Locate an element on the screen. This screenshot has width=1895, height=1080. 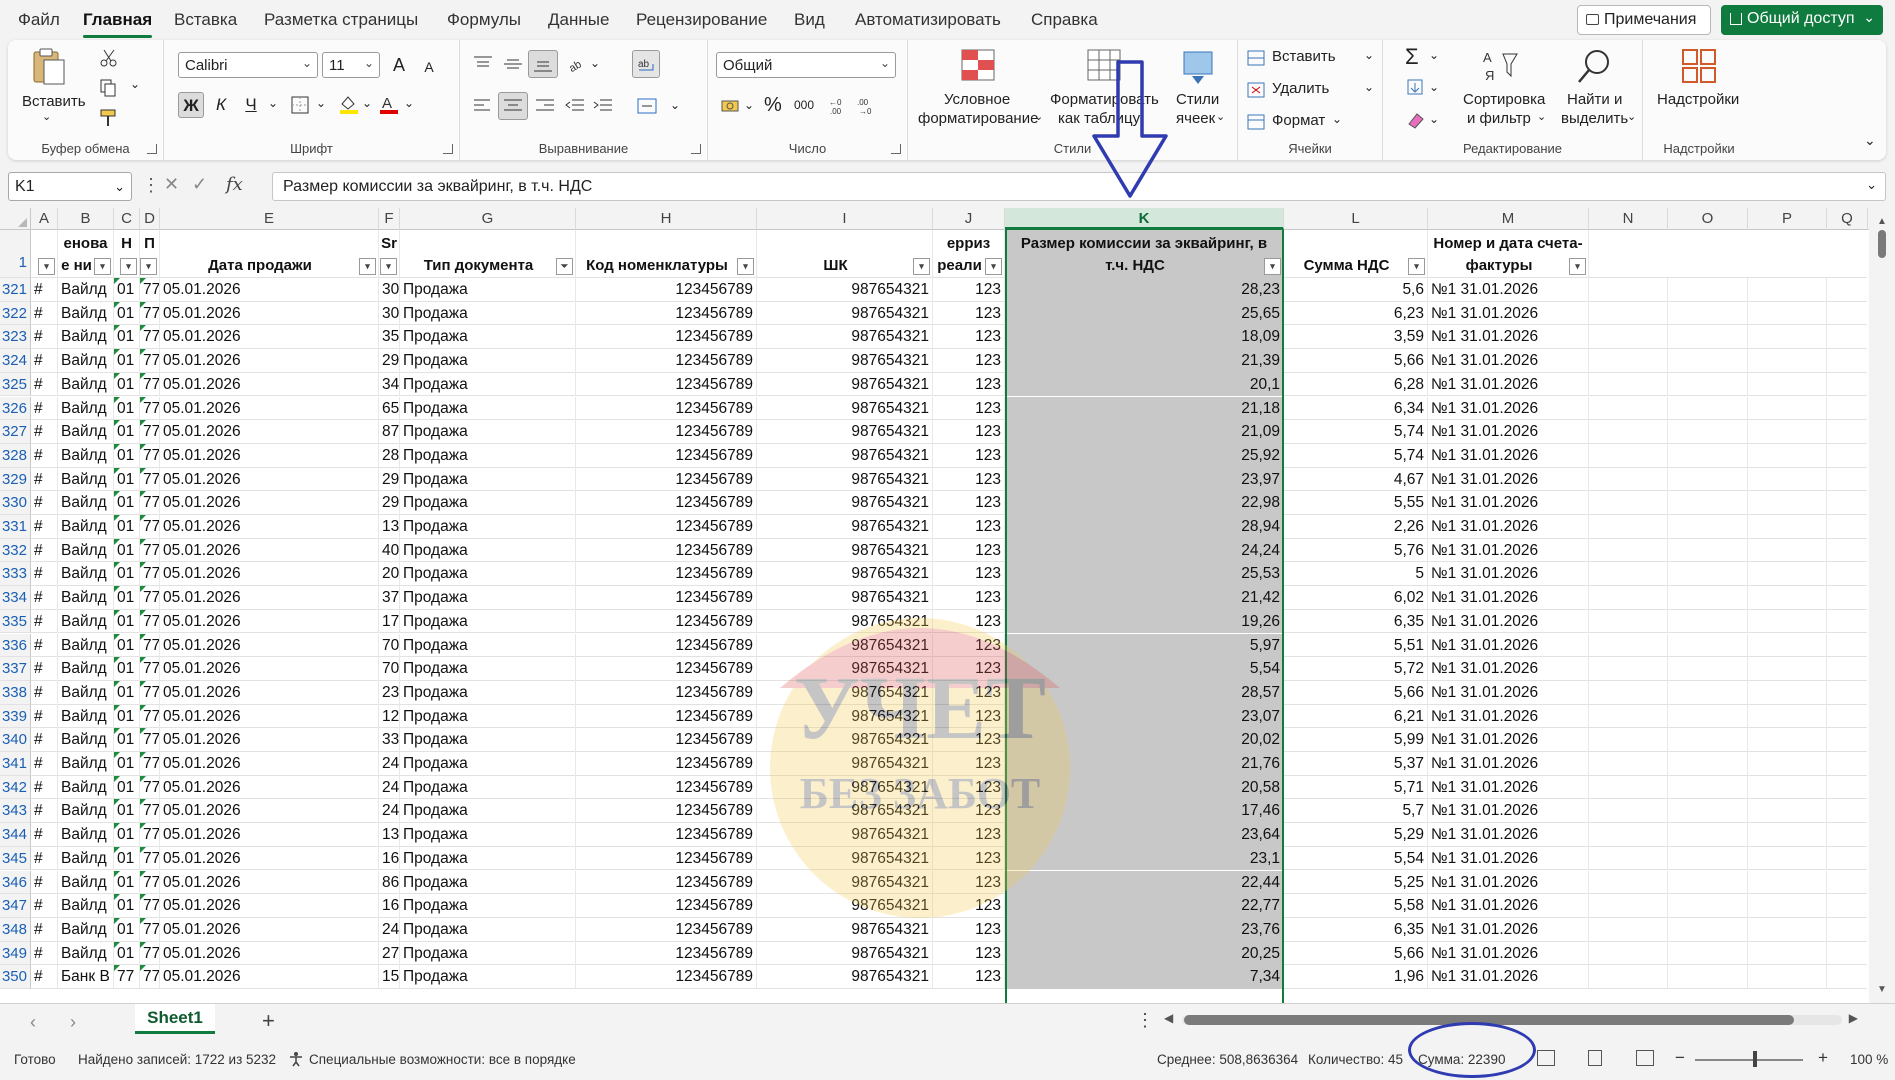
font-name-select: Calibri ⌄ is located at coordinates (248, 65).